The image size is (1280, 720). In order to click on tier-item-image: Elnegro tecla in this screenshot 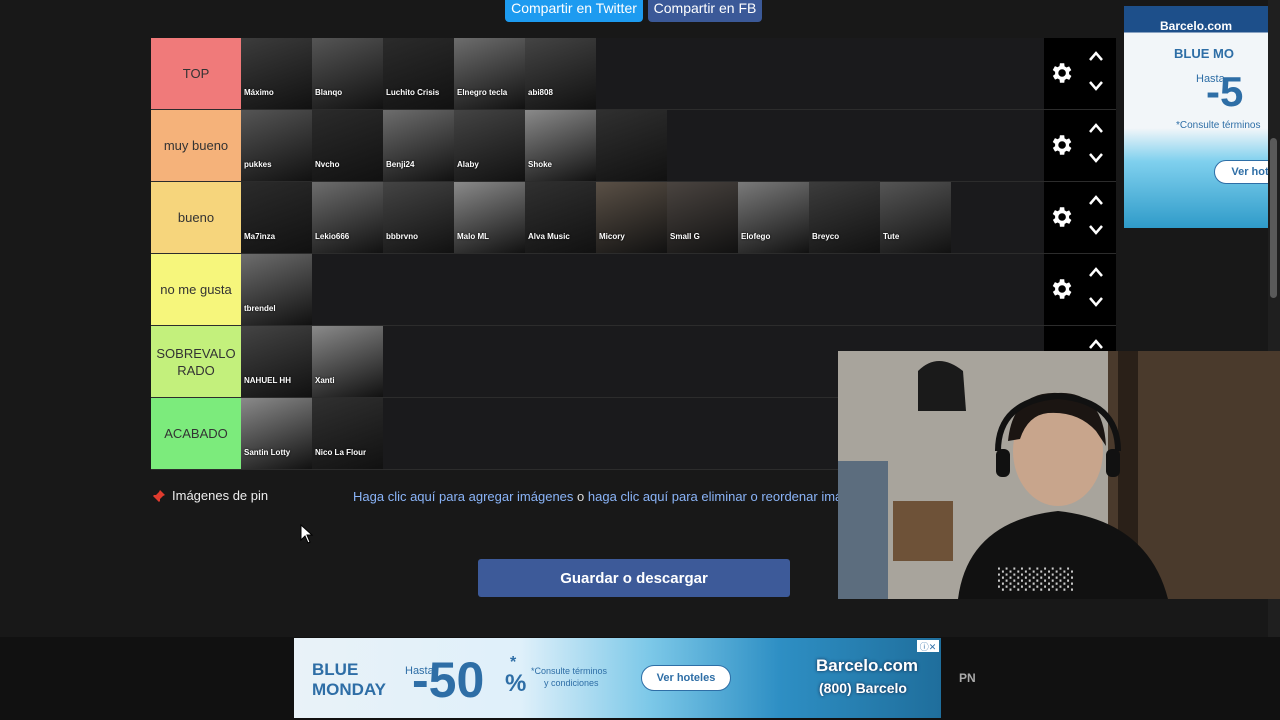, I will do `click(489, 73)`.